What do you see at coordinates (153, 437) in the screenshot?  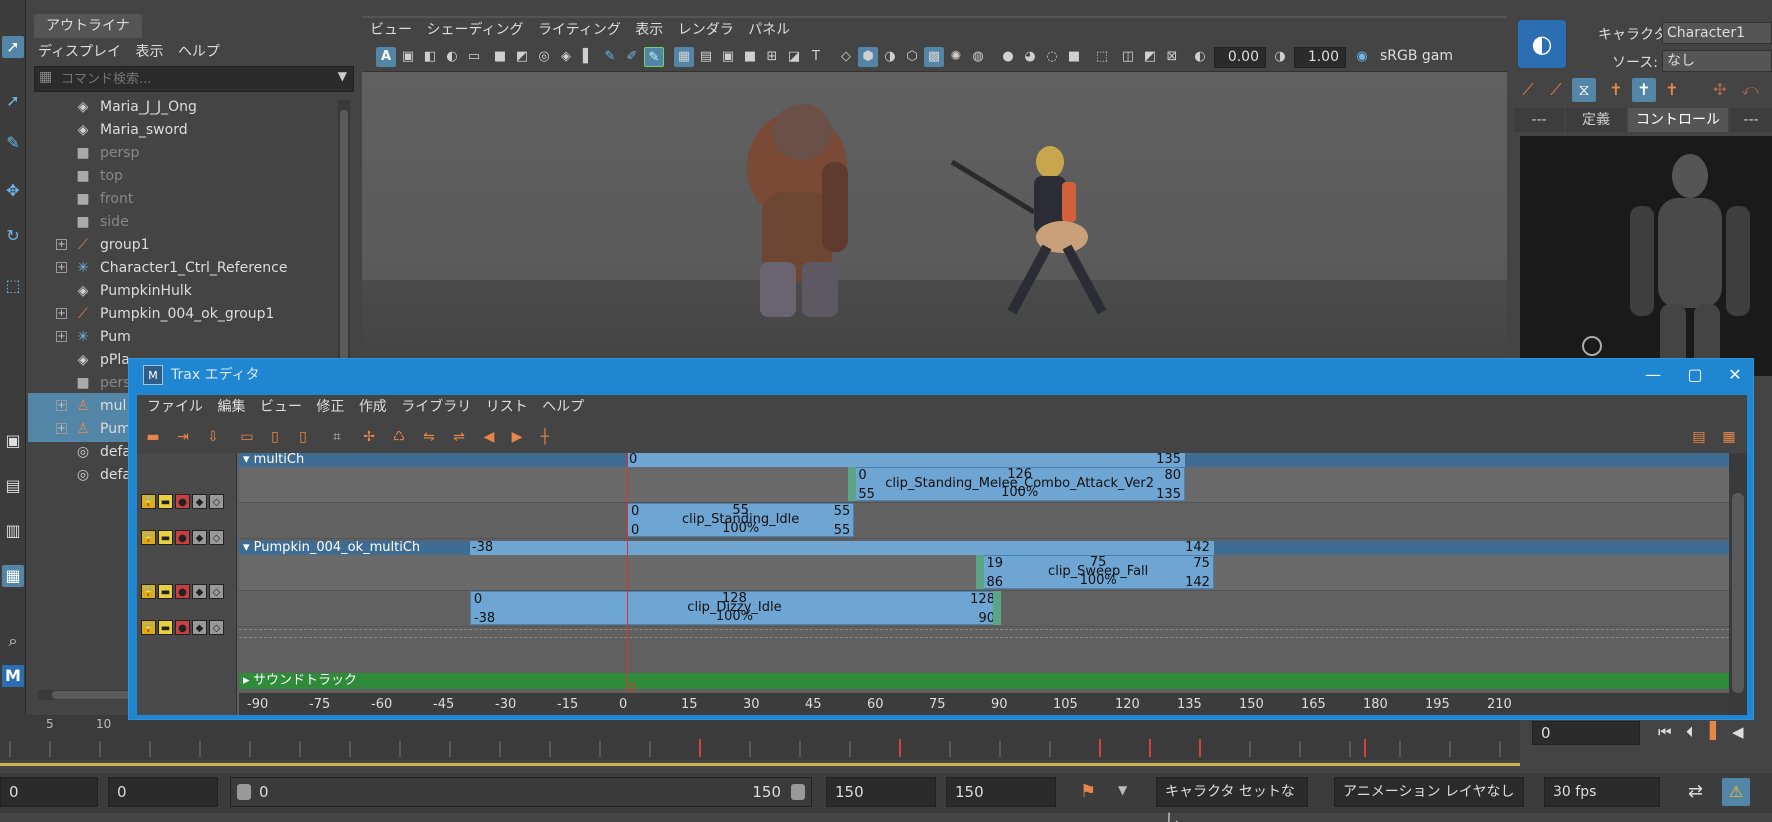 I see `load-character-icon: ▬` at bounding box center [153, 437].